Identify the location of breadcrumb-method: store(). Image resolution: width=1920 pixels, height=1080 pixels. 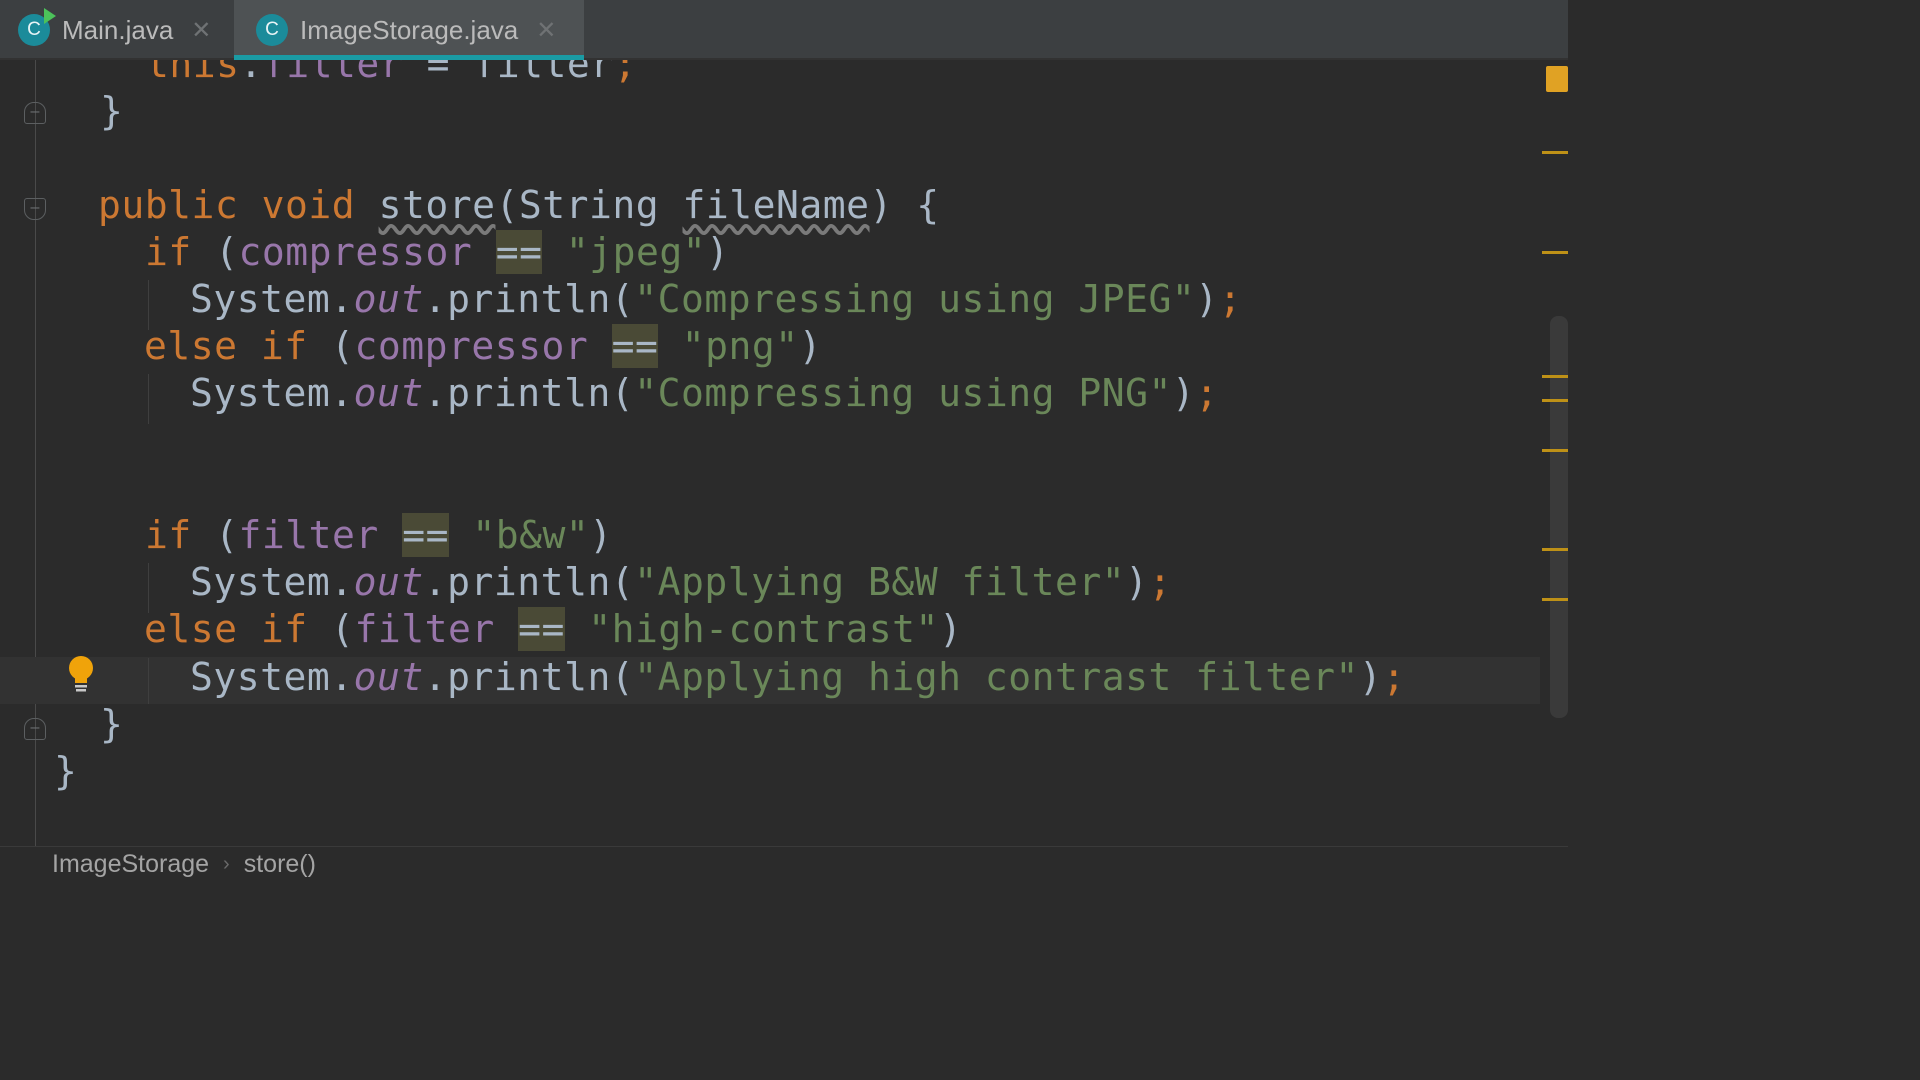
(280, 864).